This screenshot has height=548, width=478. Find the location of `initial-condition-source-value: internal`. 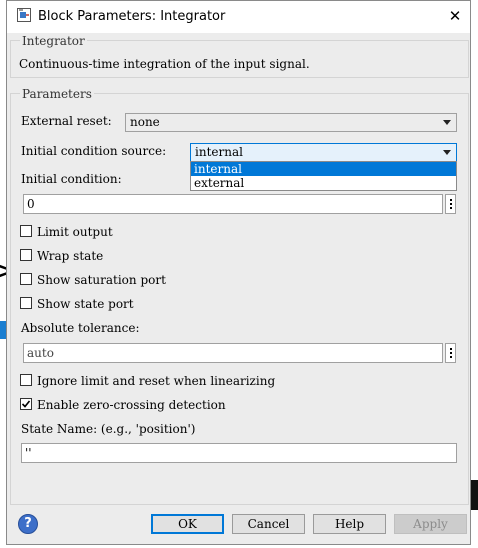

initial-condition-source-value: internal is located at coordinates (219, 152).